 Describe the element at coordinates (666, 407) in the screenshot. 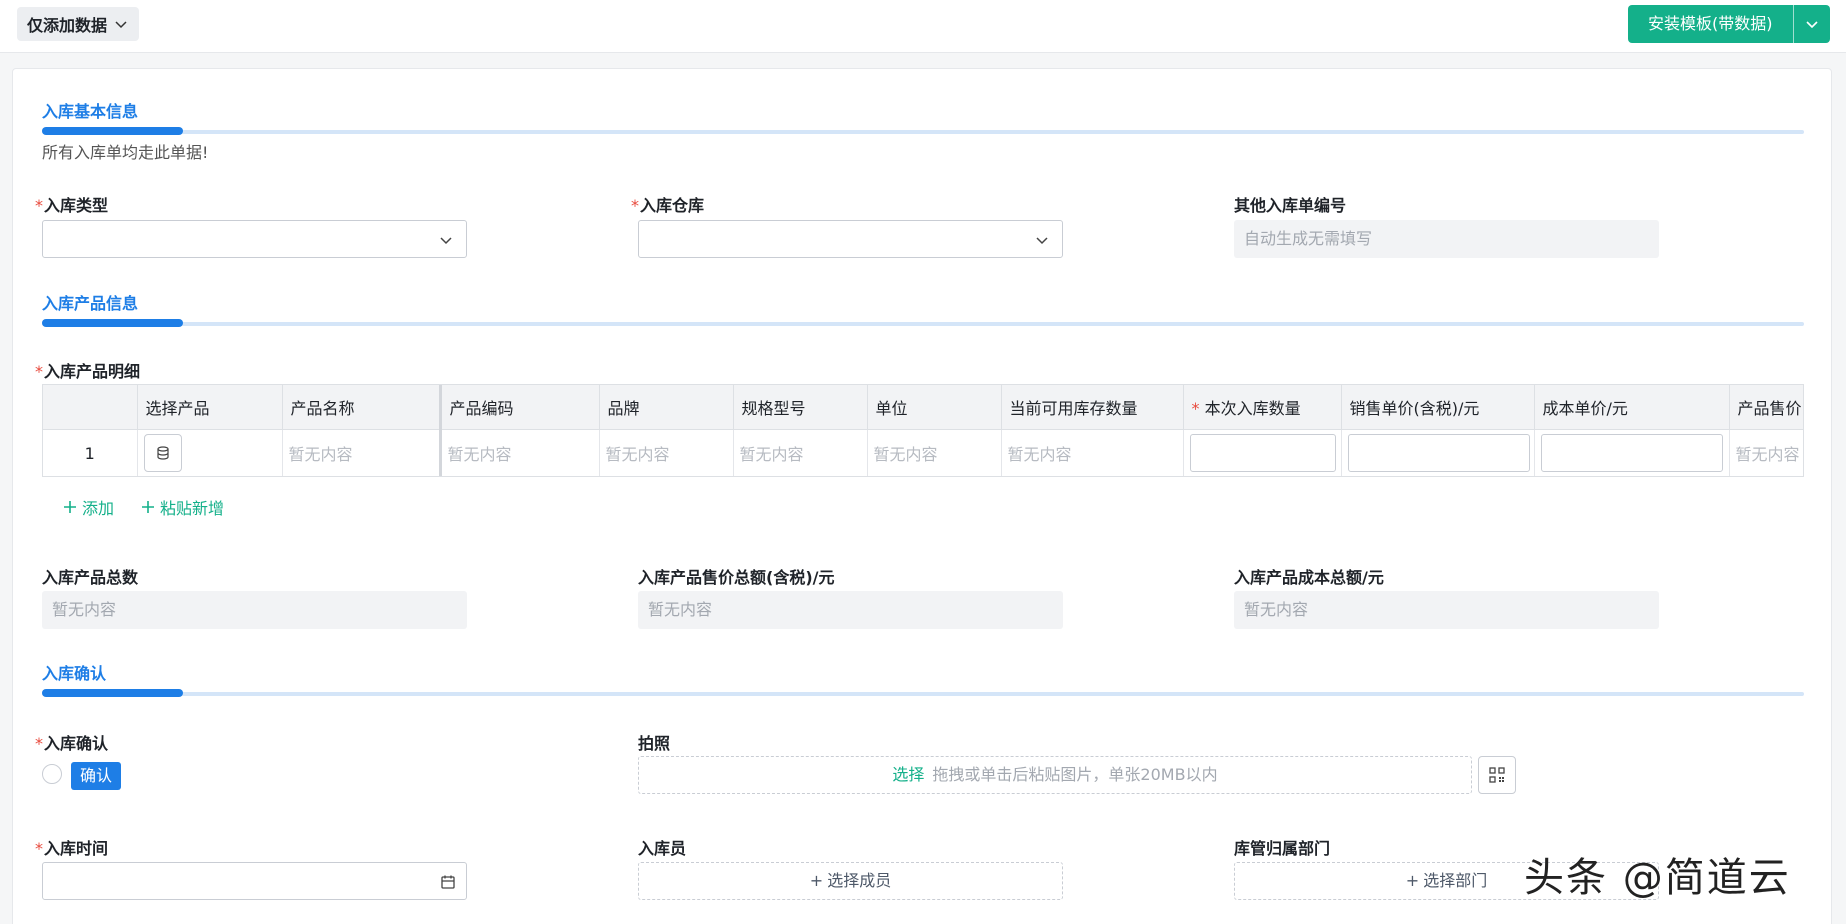

I see `column-header: 品牌` at that location.